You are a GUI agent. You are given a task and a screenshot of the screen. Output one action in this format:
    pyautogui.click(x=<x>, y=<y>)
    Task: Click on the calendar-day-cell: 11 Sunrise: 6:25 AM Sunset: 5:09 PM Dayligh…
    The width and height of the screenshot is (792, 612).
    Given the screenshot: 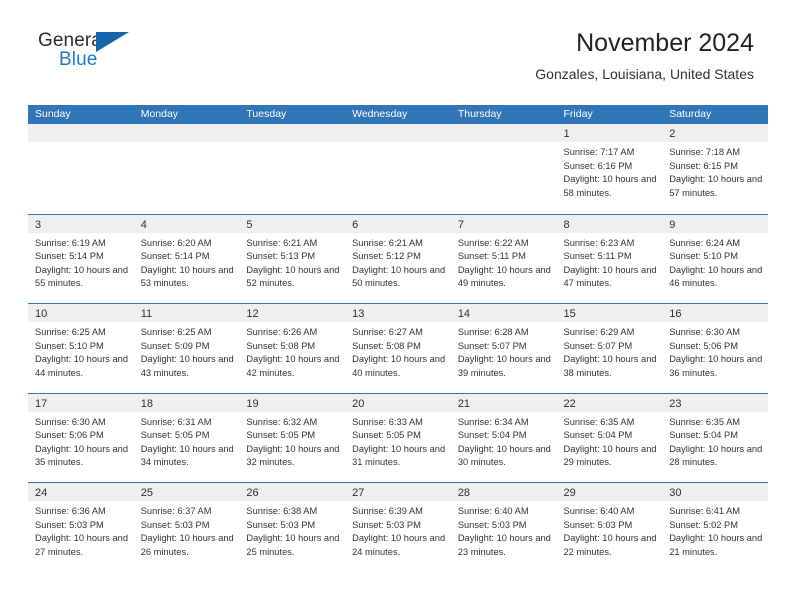 What is the action you would take?
    pyautogui.click(x=186, y=348)
    